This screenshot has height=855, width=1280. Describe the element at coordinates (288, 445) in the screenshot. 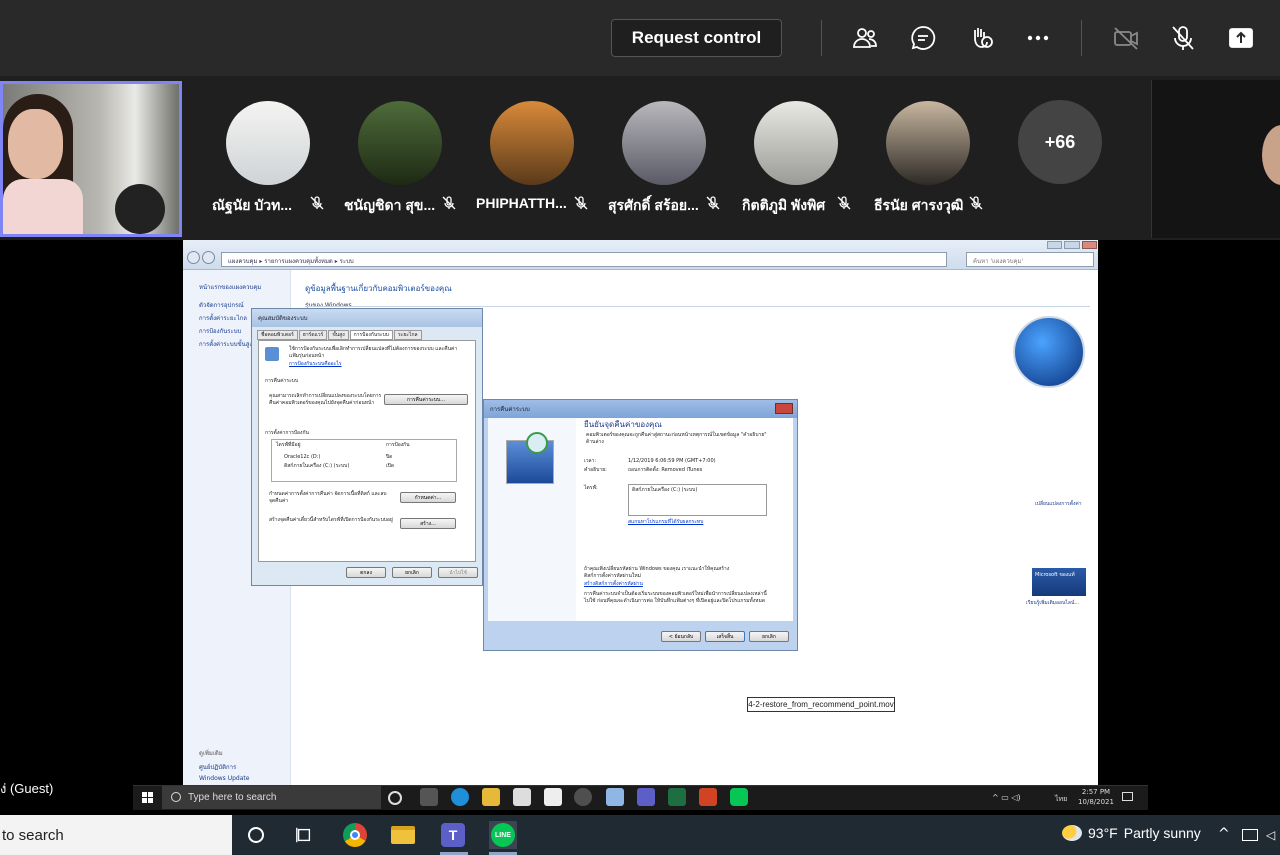

I see `col-drive: ไดรฟ์ที่มีอยู่` at that location.